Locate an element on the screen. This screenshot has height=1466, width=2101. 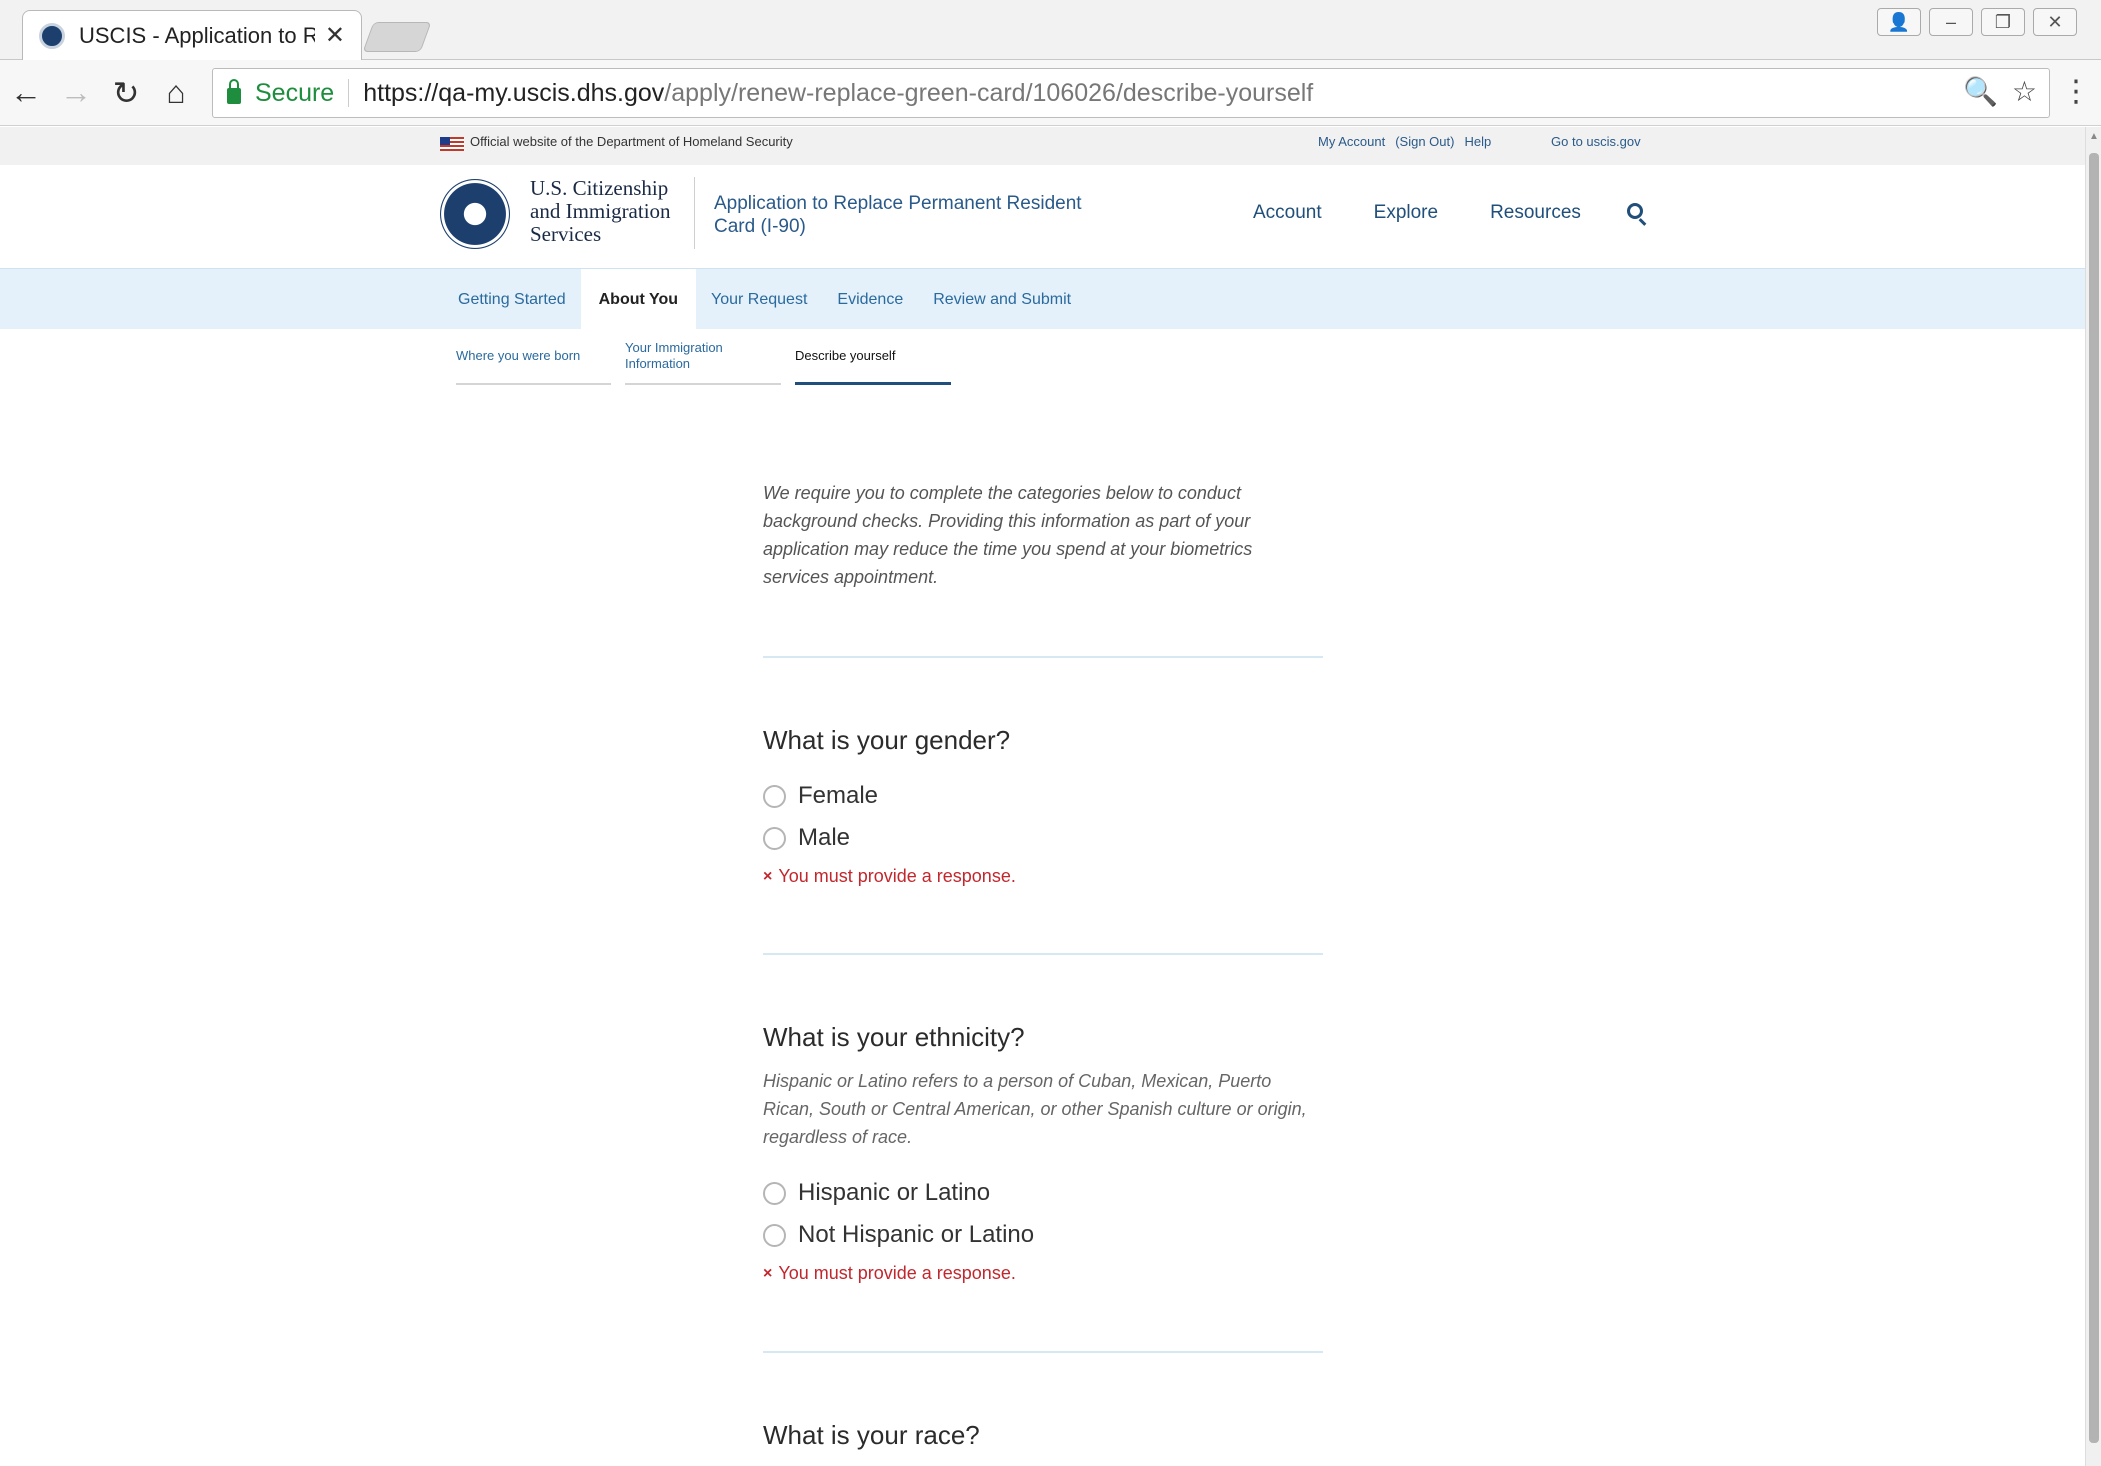
agency-name-line: U.S. Citizenship is located at coordinates (599, 188).